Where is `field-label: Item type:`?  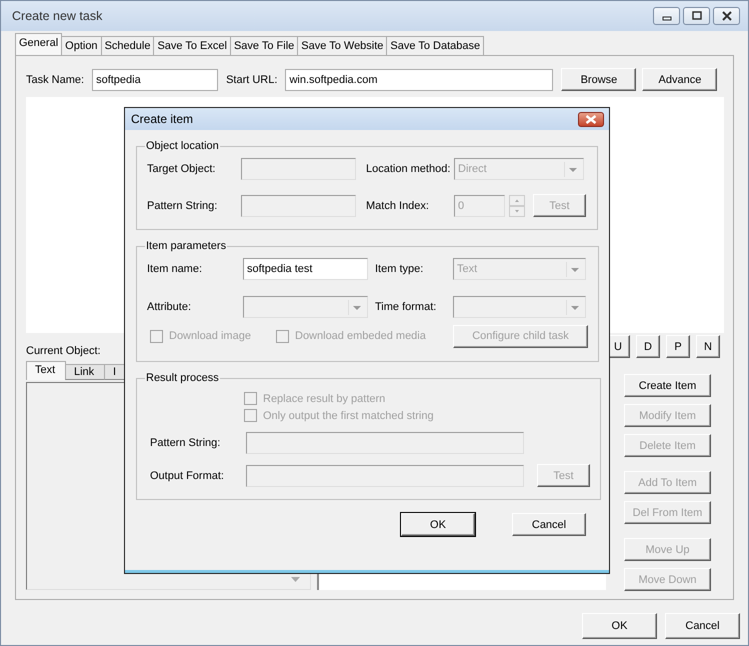
field-label: Item type: is located at coordinates (399, 269).